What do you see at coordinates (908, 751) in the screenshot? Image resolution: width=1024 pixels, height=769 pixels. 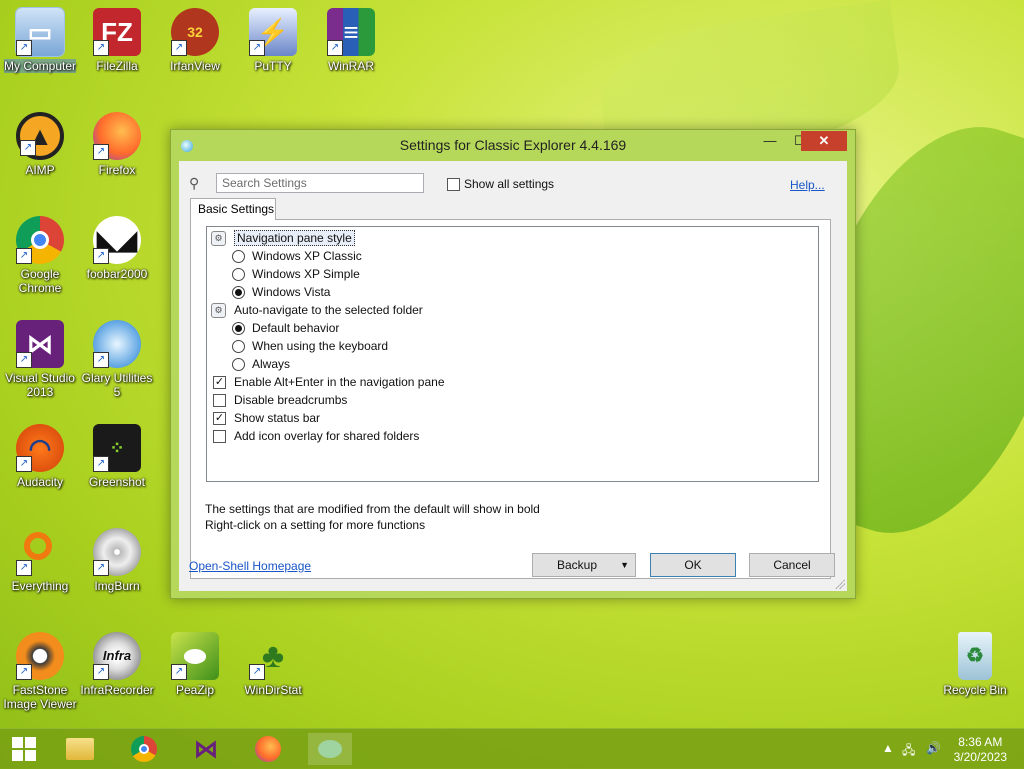 I see `network-icon: 🖧` at bounding box center [908, 751].